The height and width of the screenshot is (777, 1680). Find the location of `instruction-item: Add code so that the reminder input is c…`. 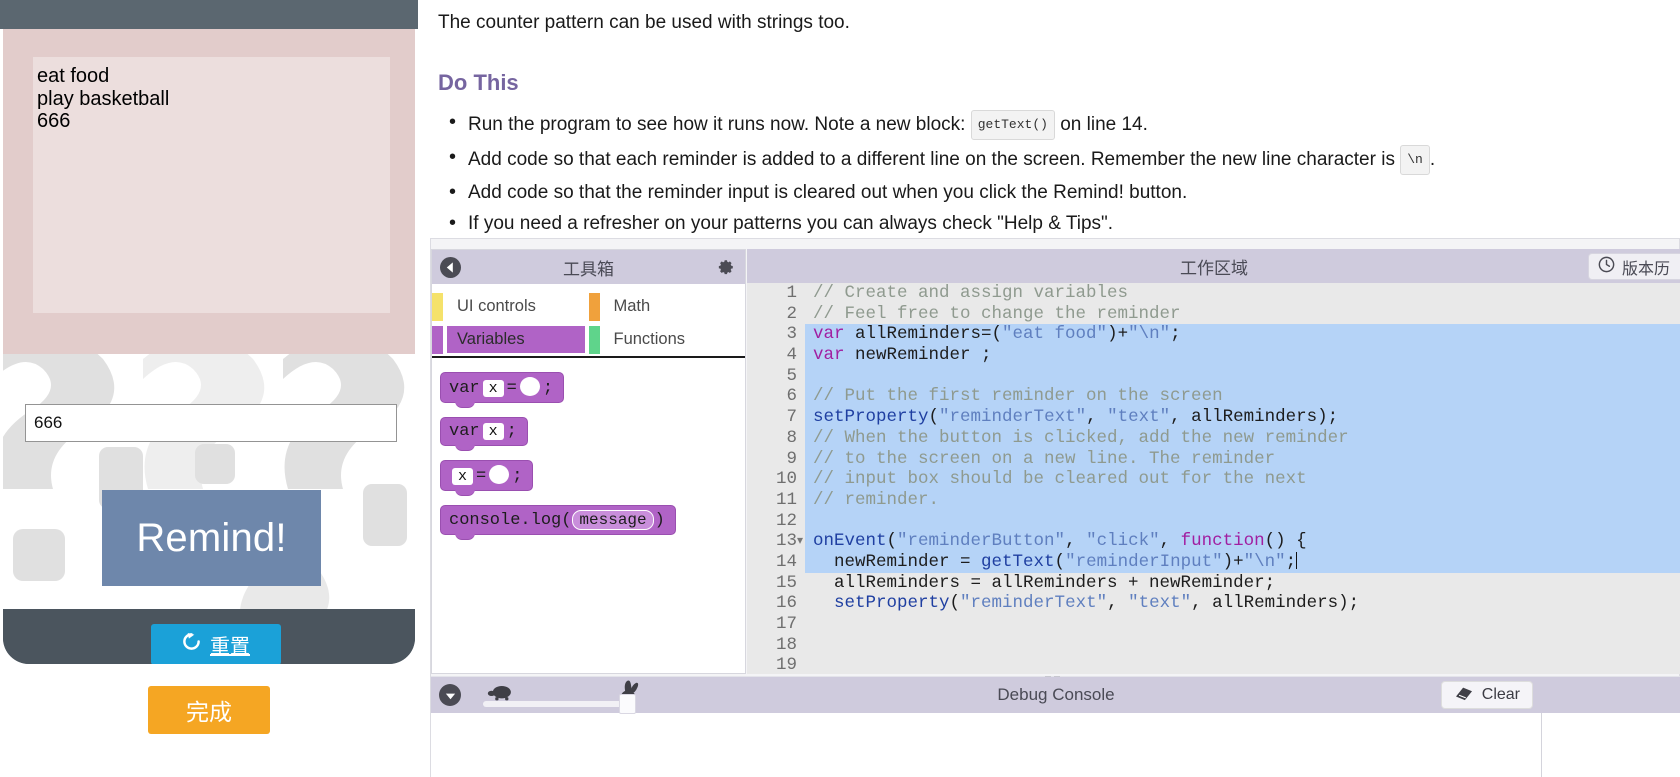

instruction-item: Add code so that the reminder input is c… is located at coordinates (1055, 192).